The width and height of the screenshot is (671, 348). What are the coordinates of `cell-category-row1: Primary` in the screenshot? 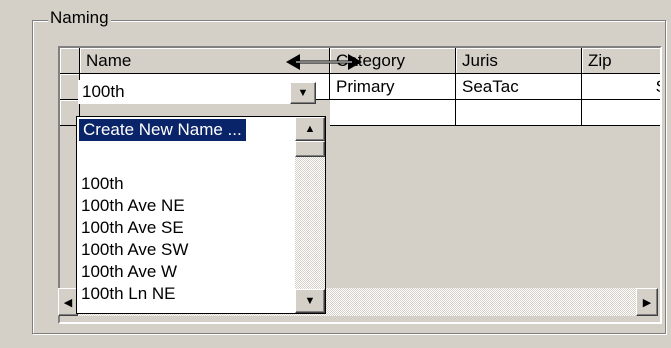 It's located at (393, 87).